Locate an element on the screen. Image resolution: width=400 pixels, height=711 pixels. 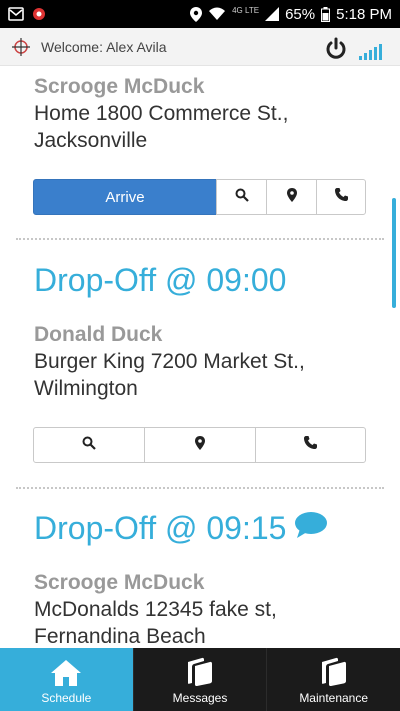
tab-maintenance: Maintenance is located at coordinates (333, 679).